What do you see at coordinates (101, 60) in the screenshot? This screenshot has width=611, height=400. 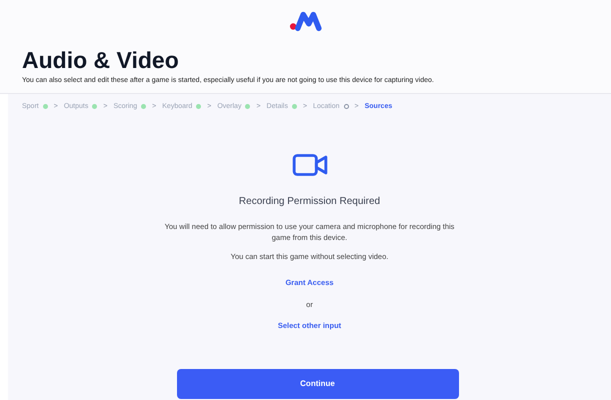 I see `page-title: Audio & Video` at bounding box center [101, 60].